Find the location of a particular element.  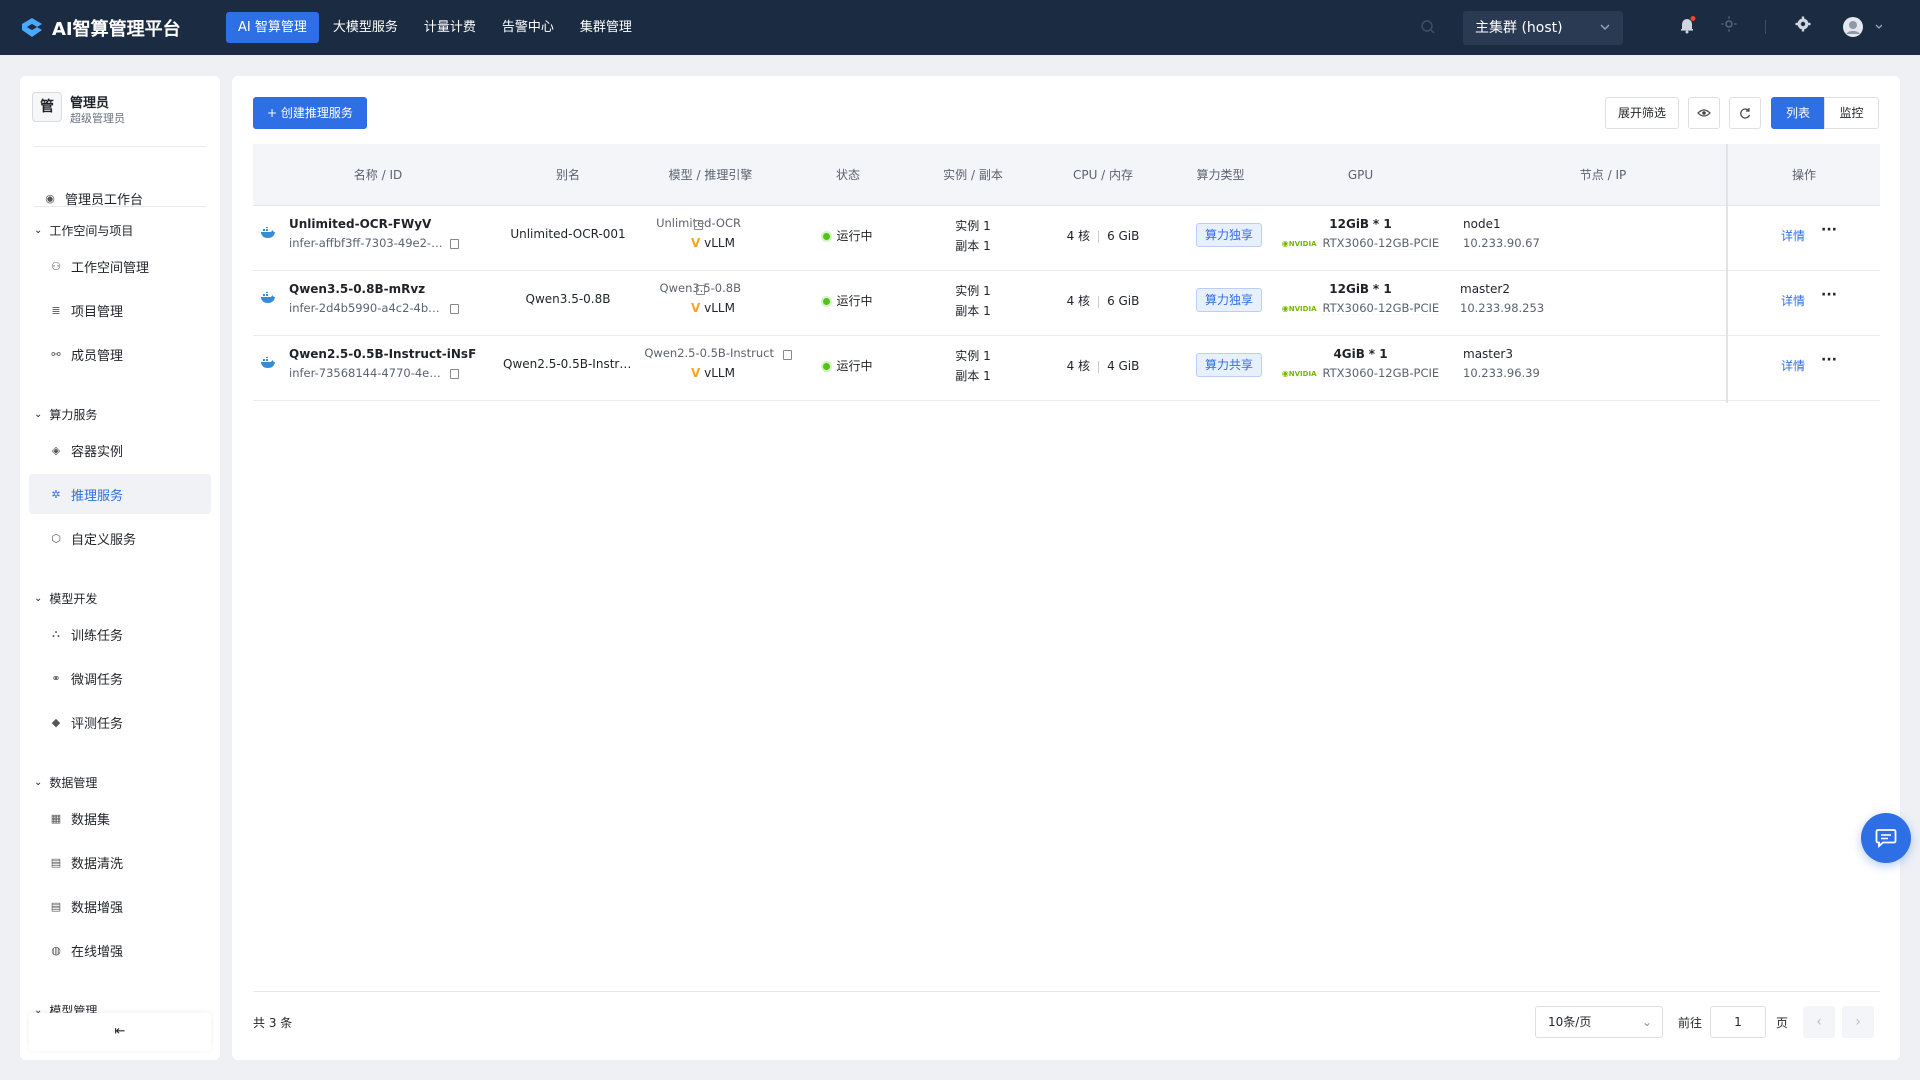

user-avatar is located at coordinates (1862, 29).